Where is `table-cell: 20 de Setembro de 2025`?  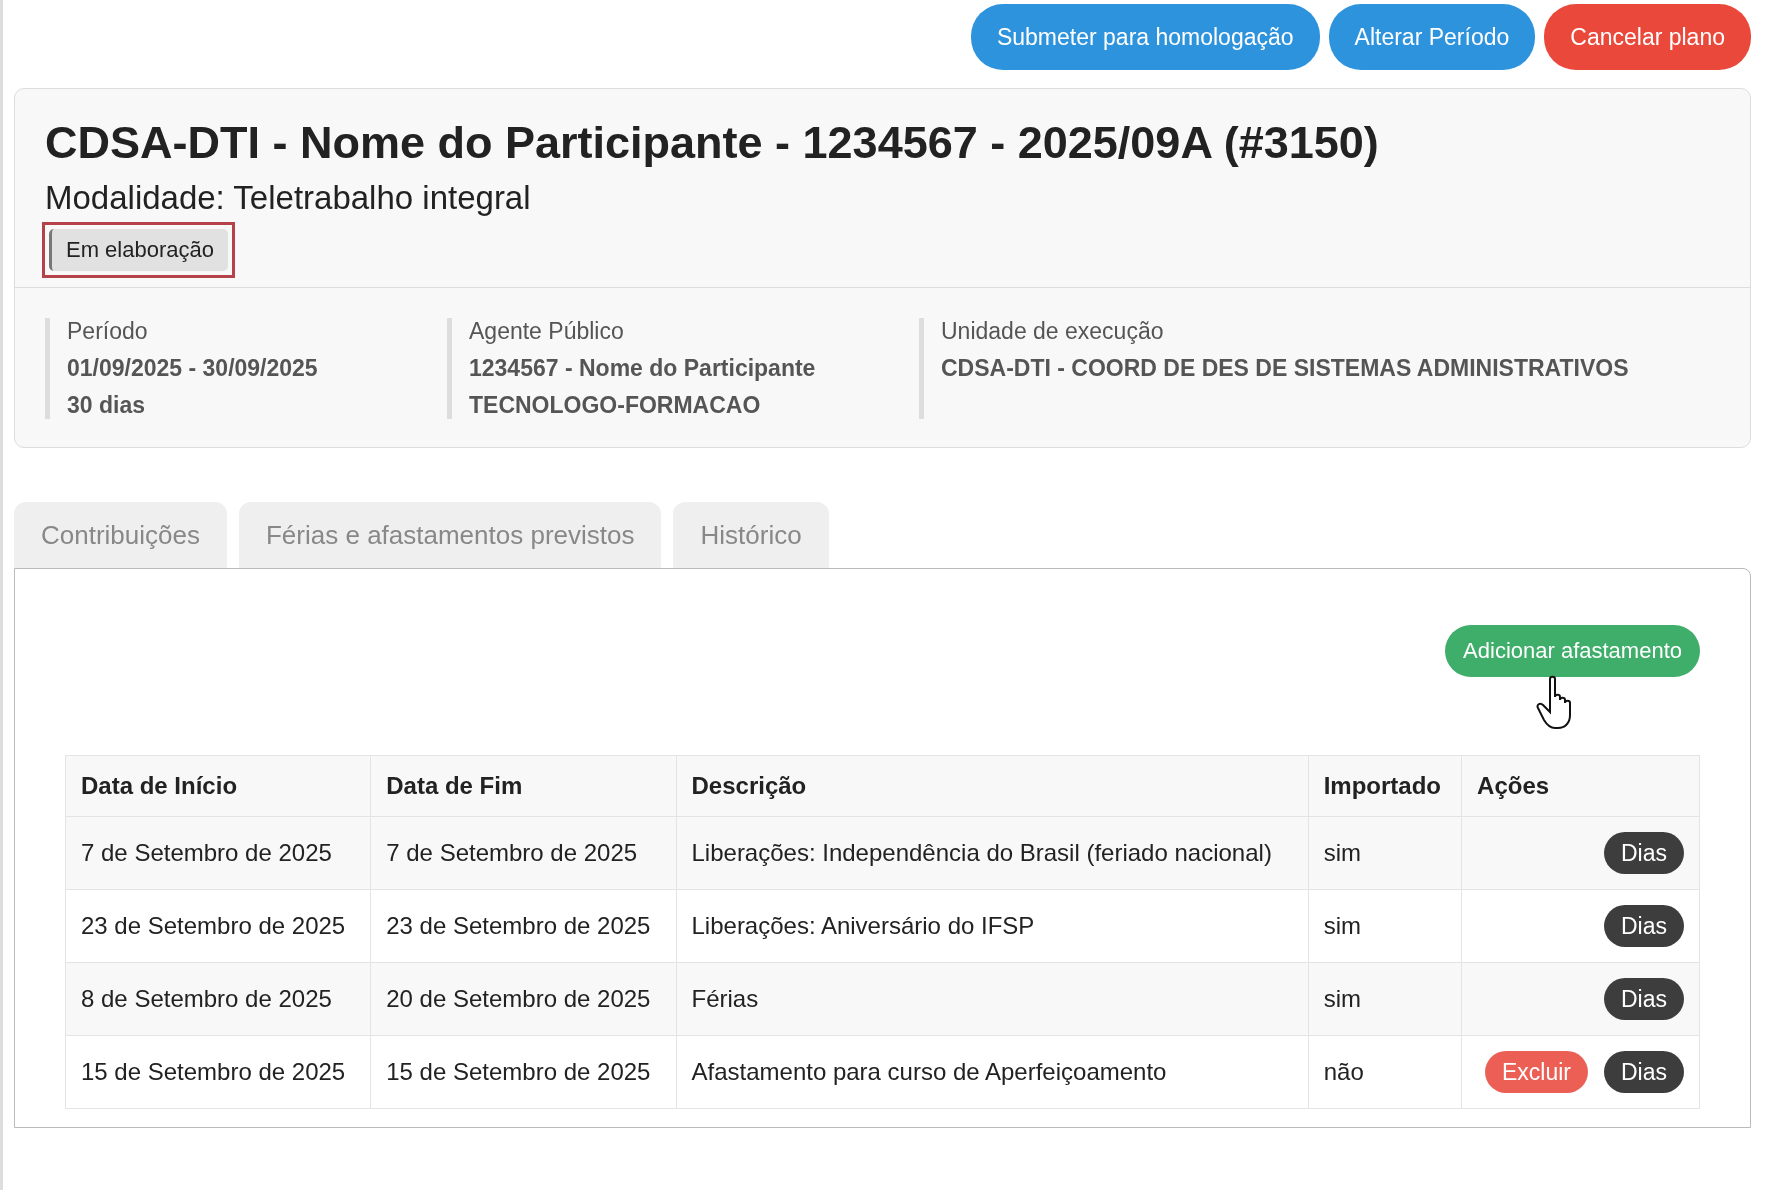 table-cell: 20 de Setembro de 2025 is located at coordinates (523, 999).